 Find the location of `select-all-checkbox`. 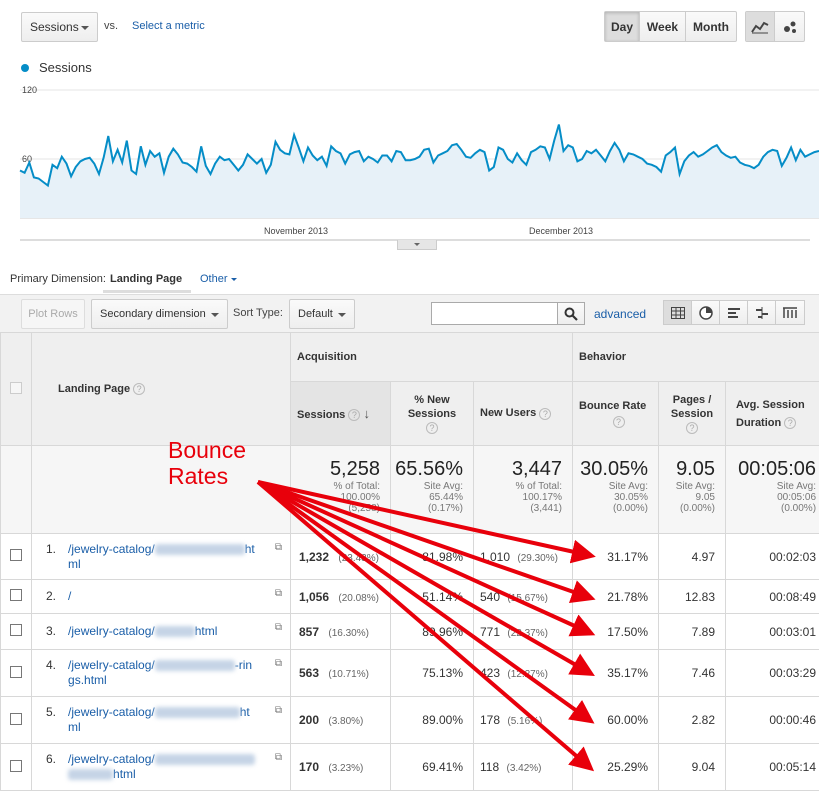

select-all-checkbox is located at coordinates (16, 387).